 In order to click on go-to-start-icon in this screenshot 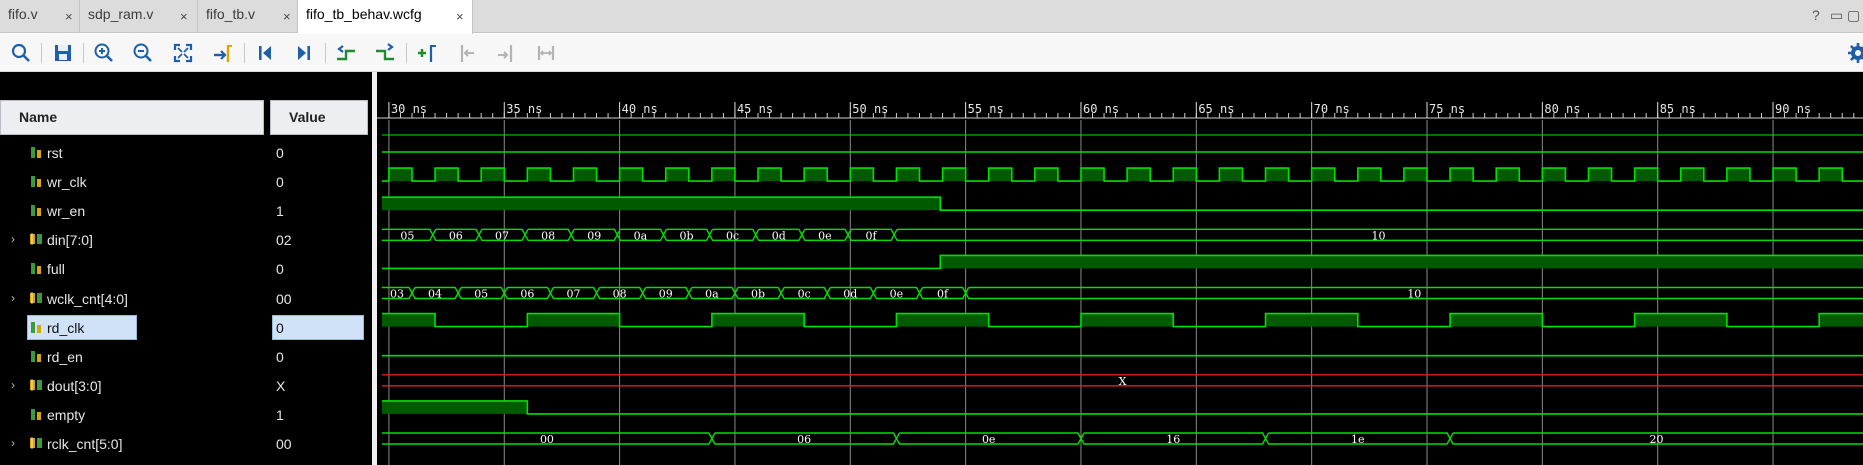, I will do `click(265, 53)`.